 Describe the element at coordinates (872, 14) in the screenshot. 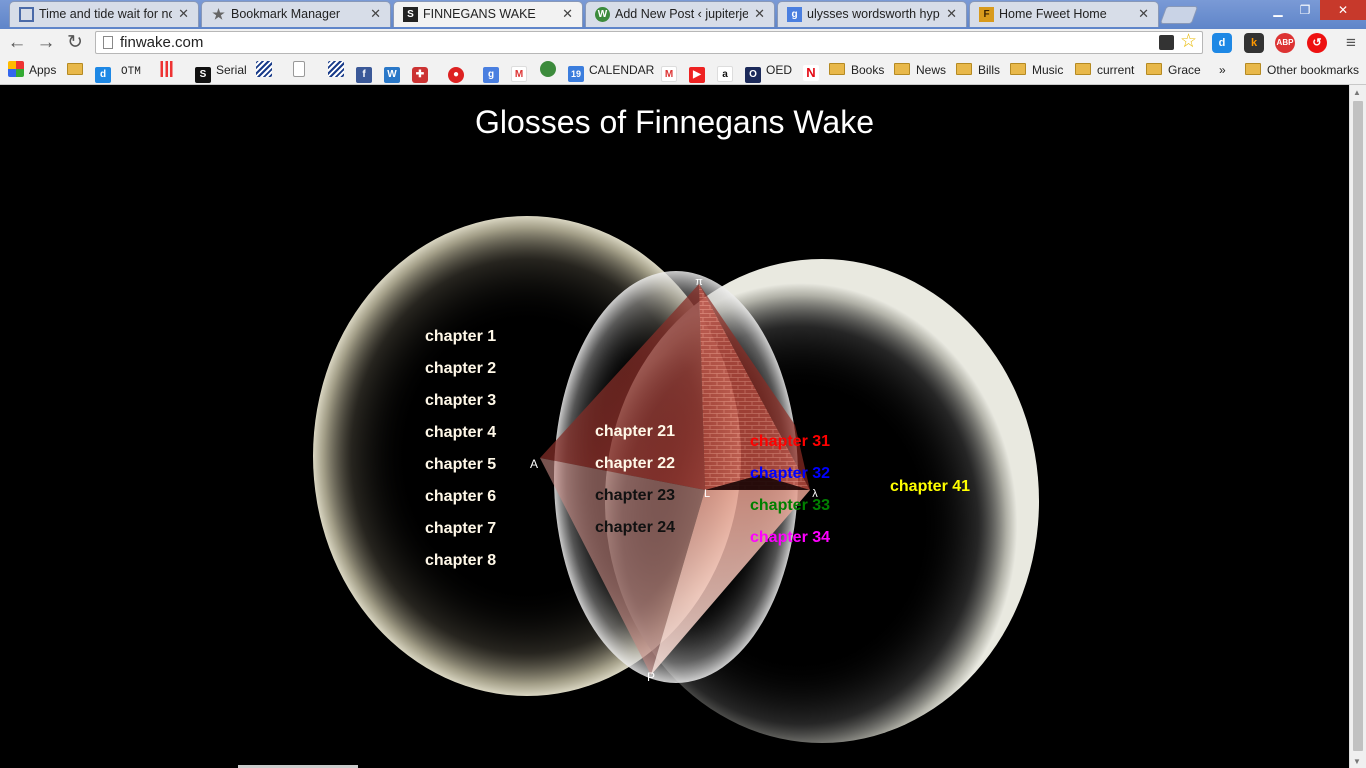

I see `tab-google-search: g ulysses wordsworth hyper ✕` at that location.